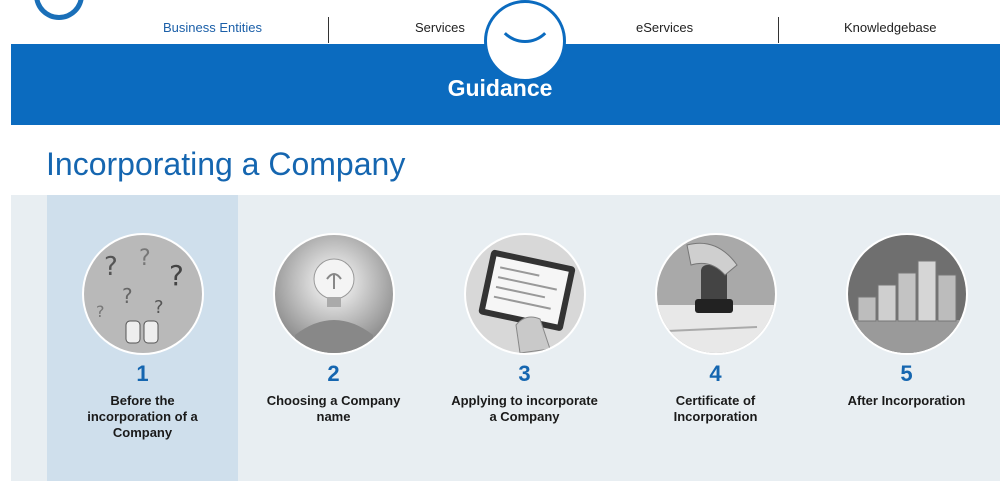  I want to click on step-label: After Incorporation, so click(906, 400).